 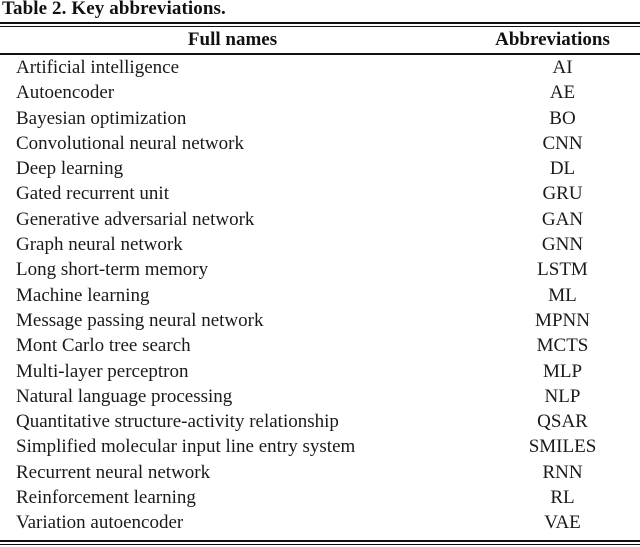 I want to click on abbreviation-cell: RNN, so click(x=562, y=472).